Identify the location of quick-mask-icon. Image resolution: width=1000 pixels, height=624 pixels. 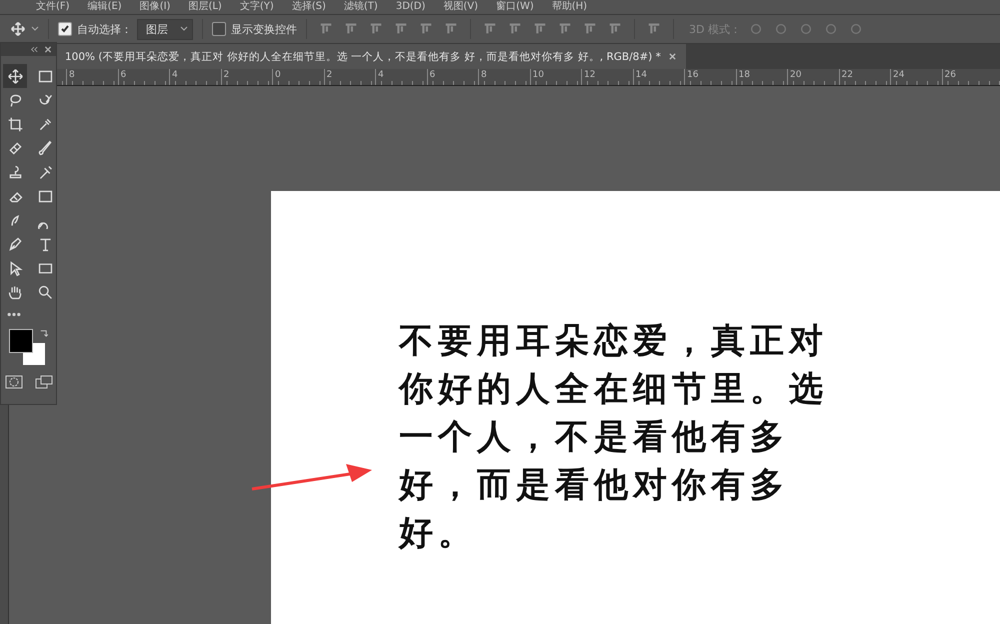
(14, 382).